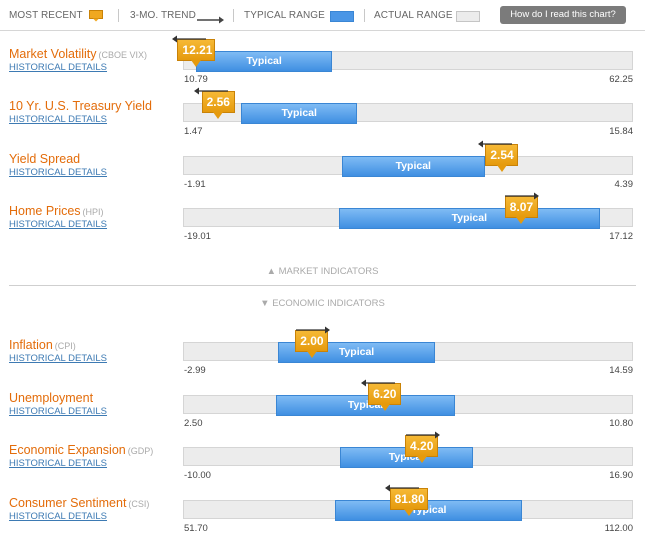  What do you see at coordinates (342, 18) in the screenshot?
I see `typical-range-swatch-icon` at bounding box center [342, 18].